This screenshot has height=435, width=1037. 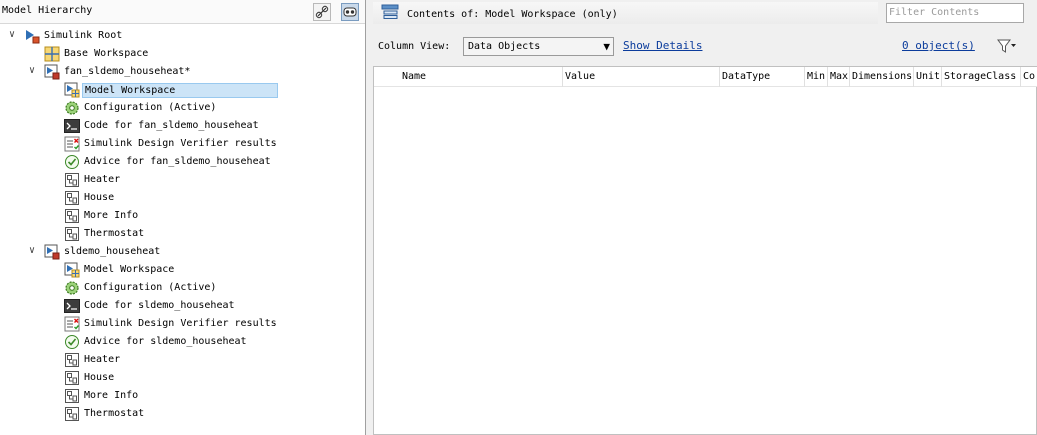 I want to click on tree-node: Advice for fan_sldemo_househeat, so click(x=182, y=162).